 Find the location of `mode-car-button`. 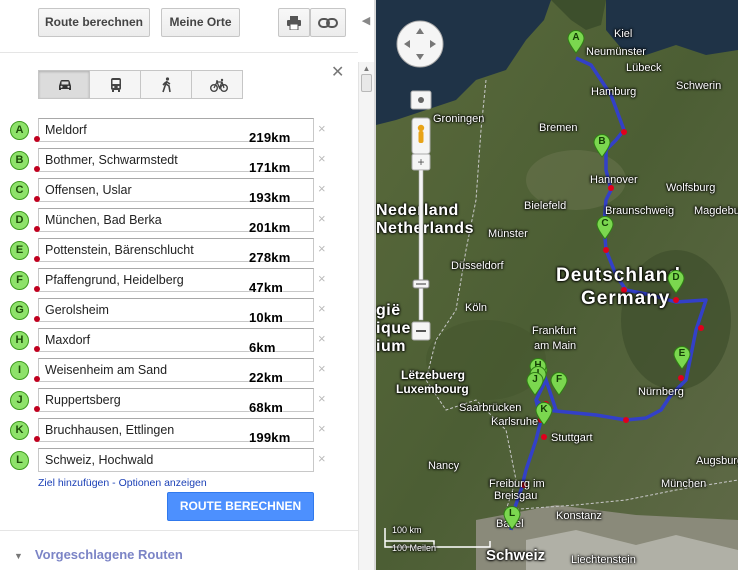

mode-car-button is located at coordinates (64, 84).